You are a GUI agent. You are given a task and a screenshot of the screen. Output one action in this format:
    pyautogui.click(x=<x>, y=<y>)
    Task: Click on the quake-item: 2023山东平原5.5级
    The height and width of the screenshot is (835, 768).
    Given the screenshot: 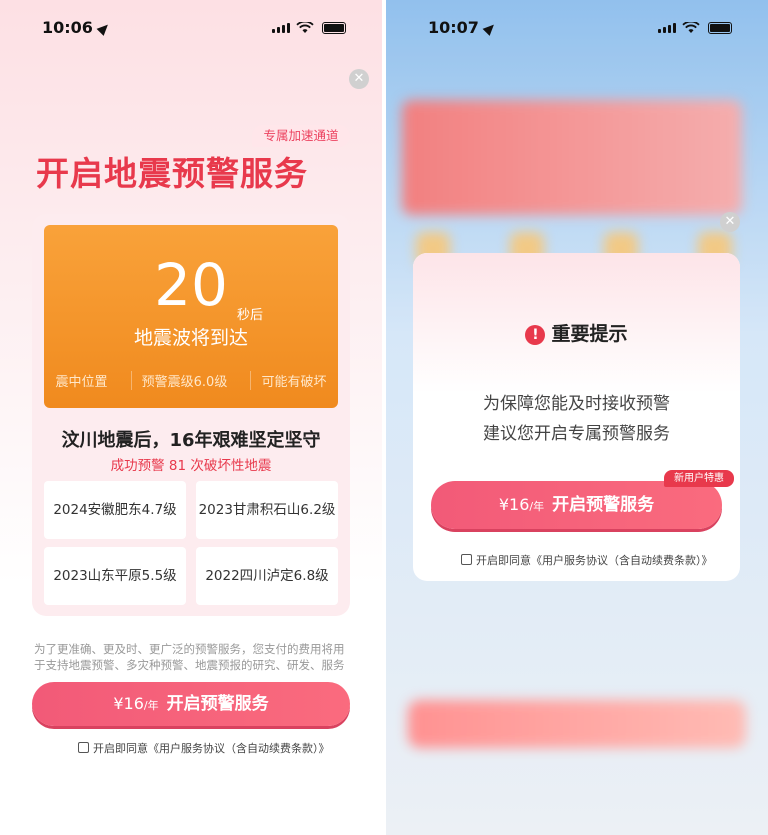 What is the action you would take?
    pyautogui.click(x=115, y=576)
    